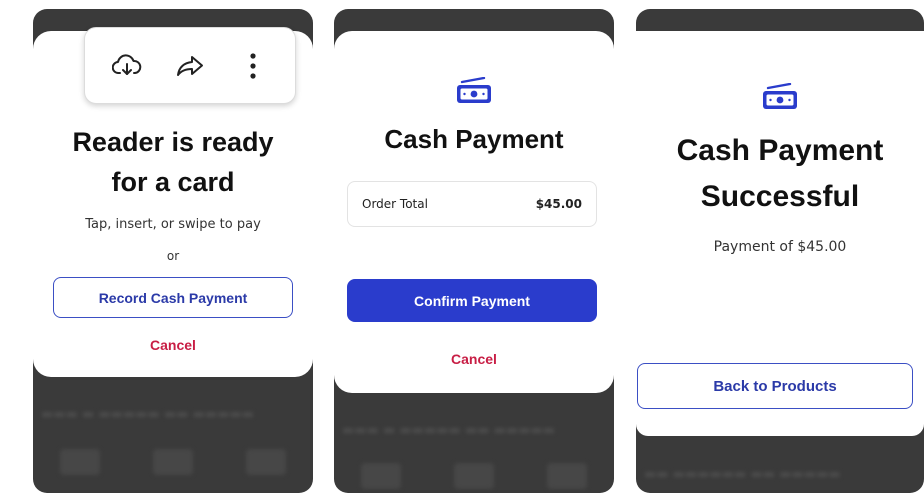  I want to click on reader-ready-title-line2: for a card, so click(173, 182).